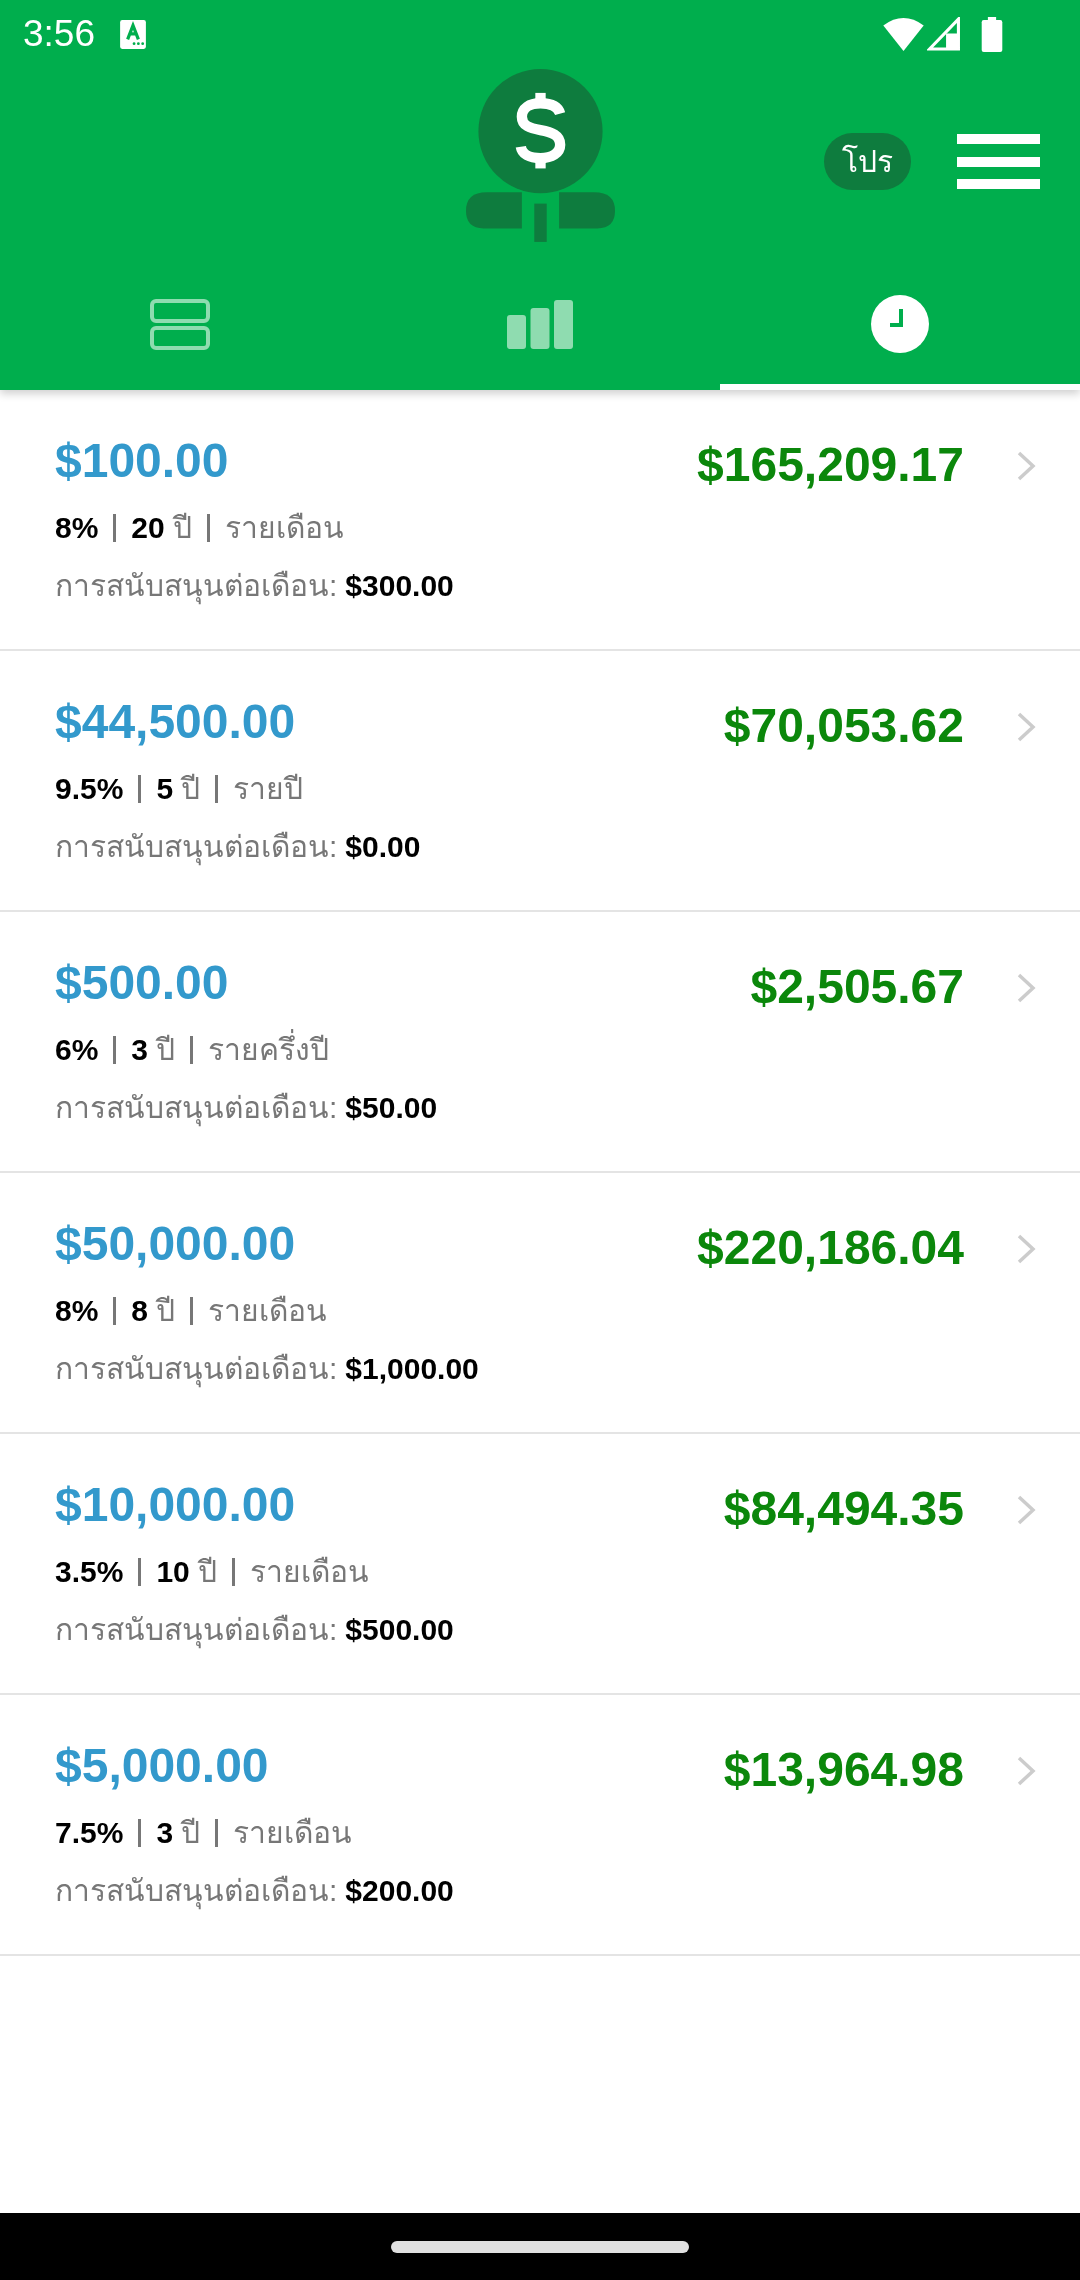  What do you see at coordinates (178, 789) in the screenshot?
I see `term-years: 5 ปี` at bounding box center [178, 789].